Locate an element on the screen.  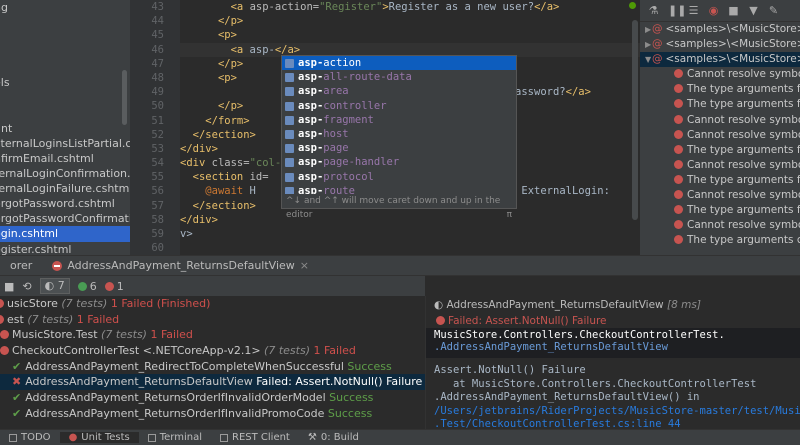
tree-item: unt is located at coordinates (65, 128).